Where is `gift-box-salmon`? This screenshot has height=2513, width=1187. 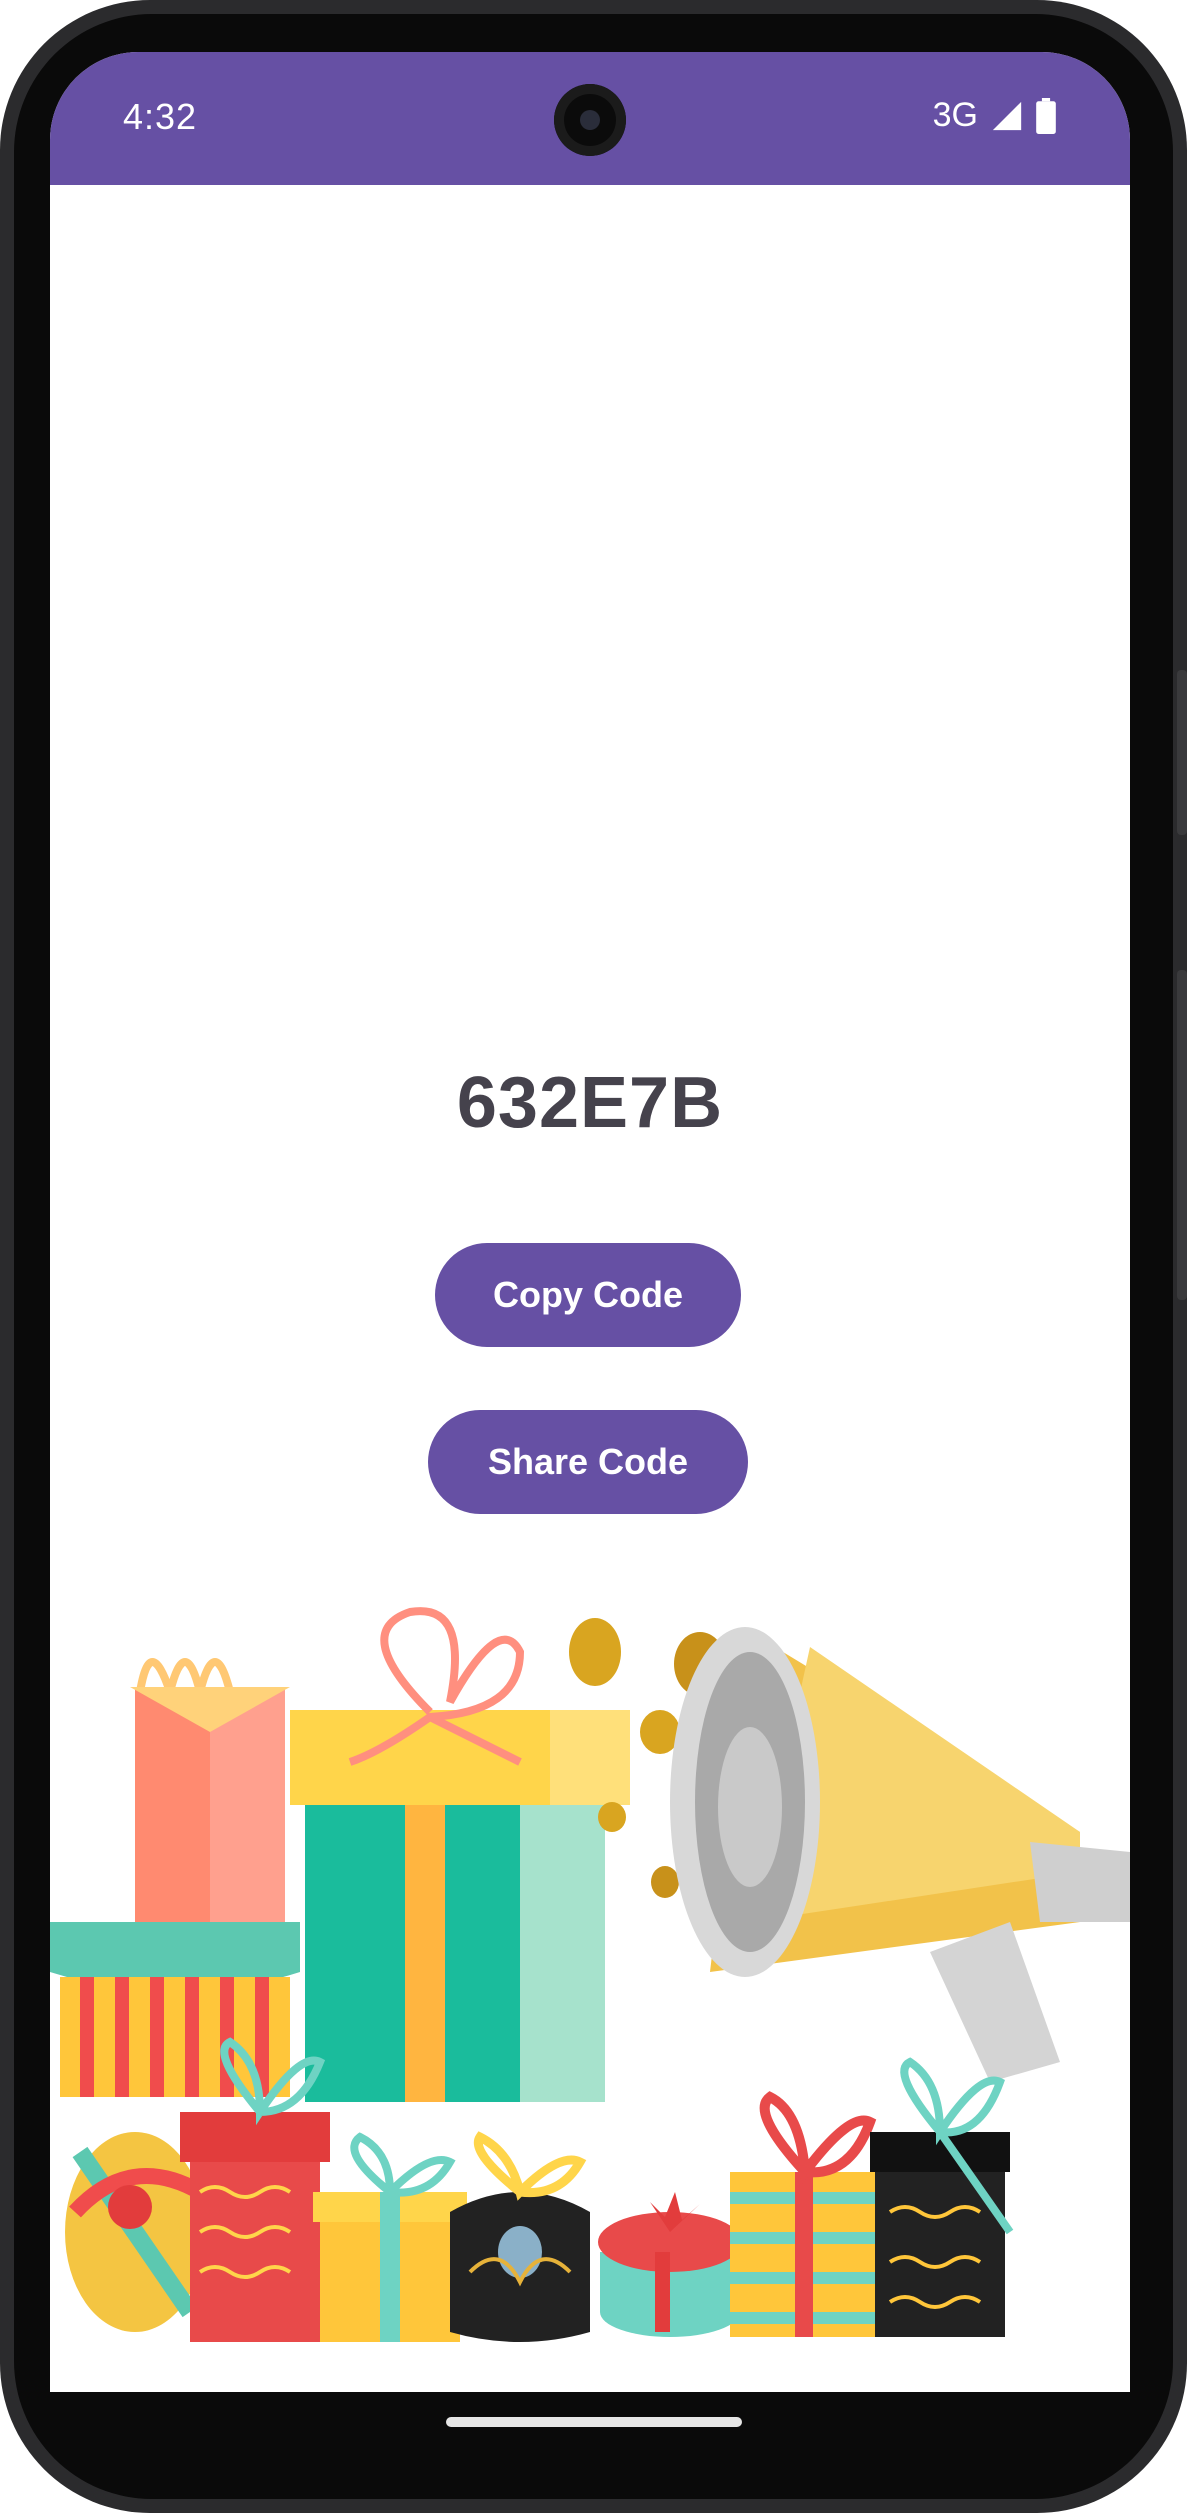 gift-box-salmon is located at coordinates (210, 1802).